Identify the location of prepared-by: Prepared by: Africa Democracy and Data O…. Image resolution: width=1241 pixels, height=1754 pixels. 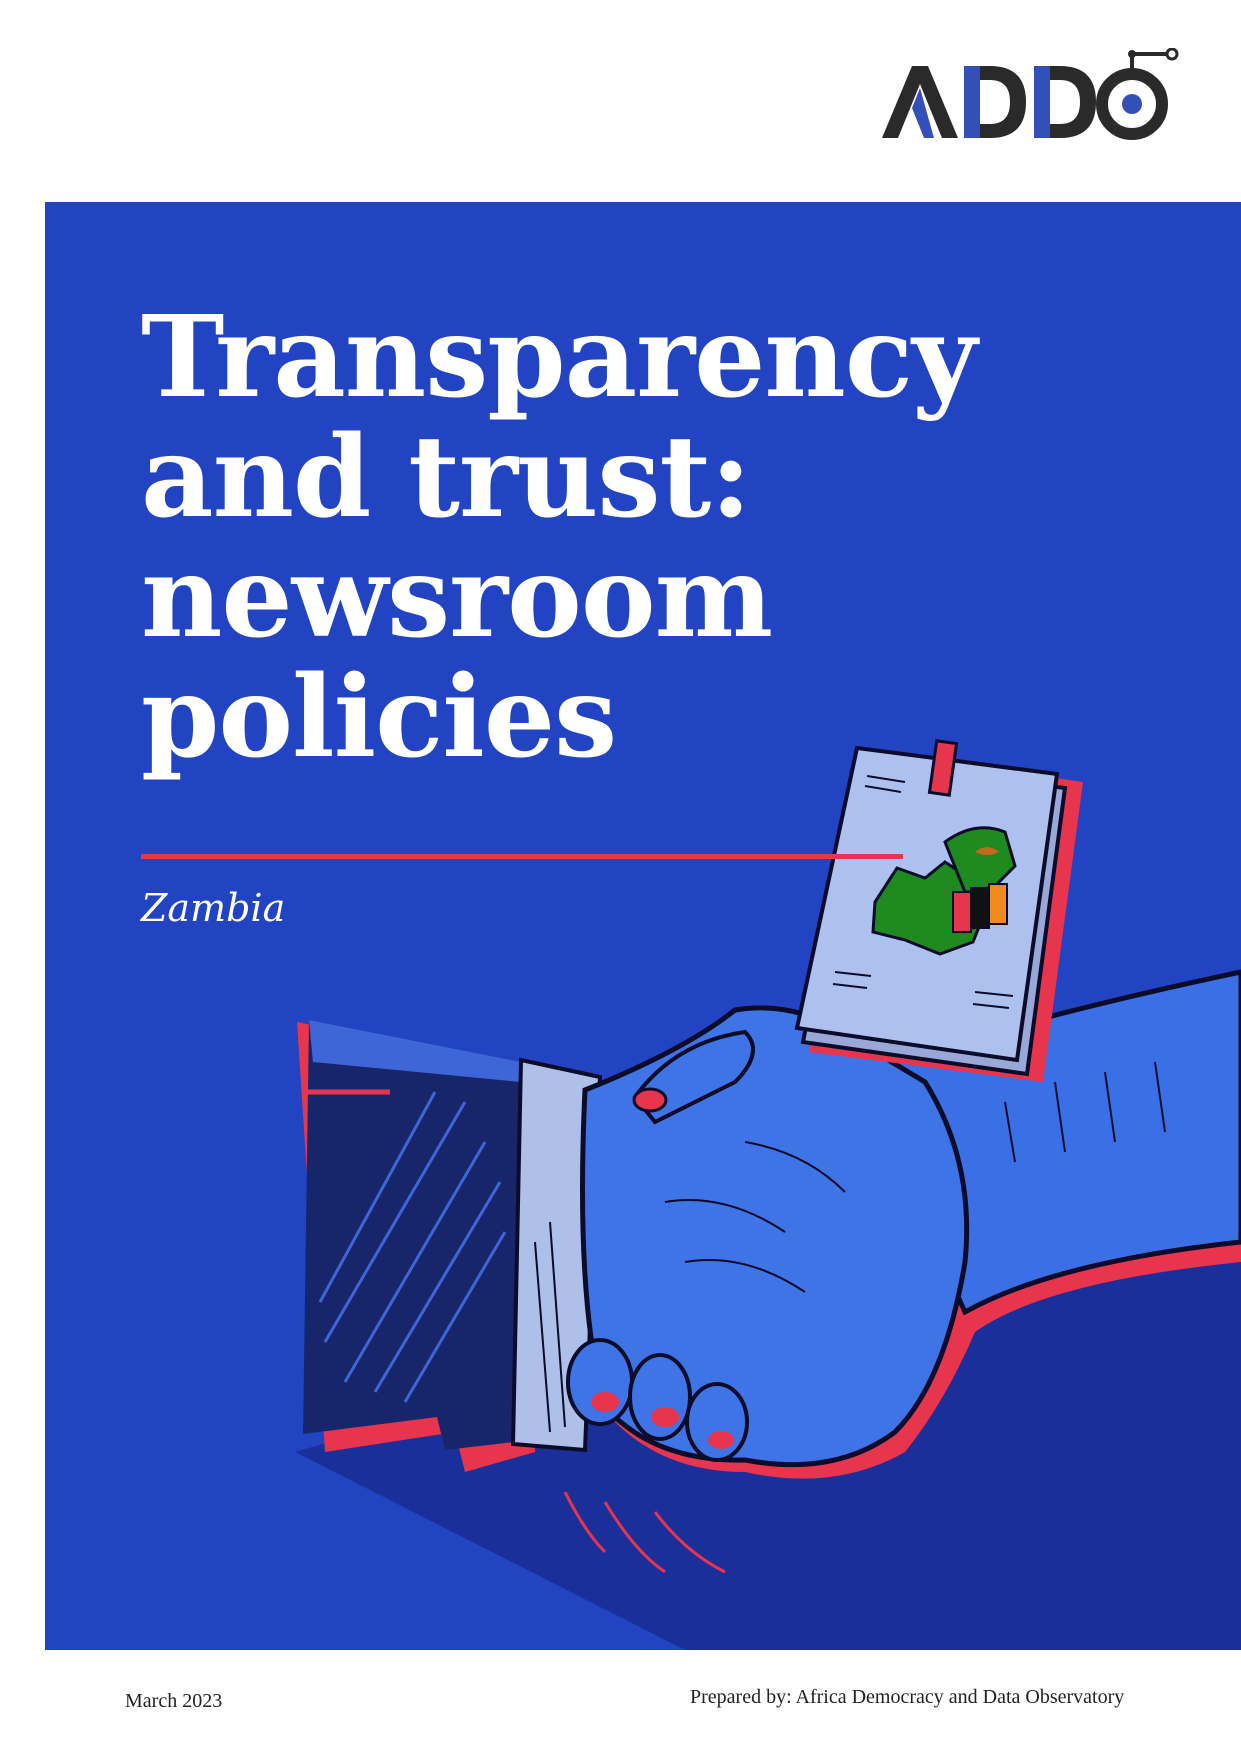
(907, 1697).